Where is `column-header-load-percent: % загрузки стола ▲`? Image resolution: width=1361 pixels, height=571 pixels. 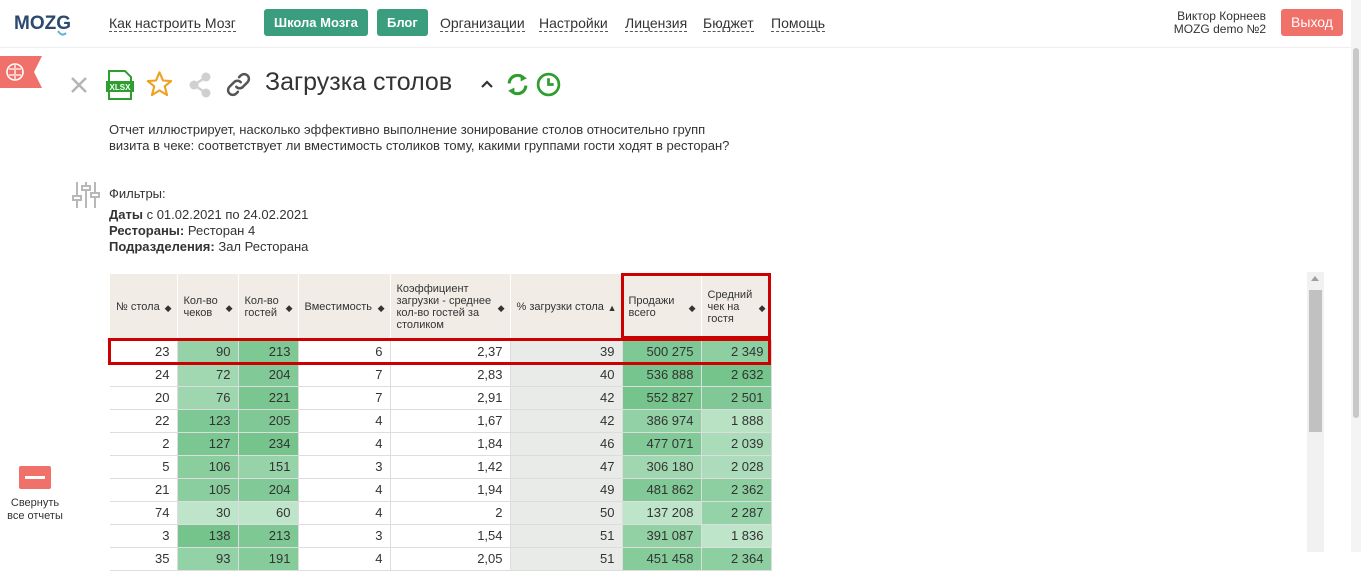 column-header-load-percent: % загрузки стола ▲ is located at coordinates (566, 307).